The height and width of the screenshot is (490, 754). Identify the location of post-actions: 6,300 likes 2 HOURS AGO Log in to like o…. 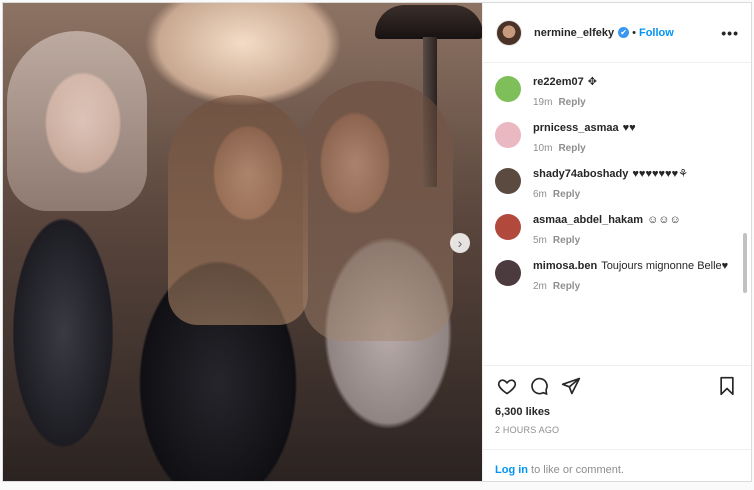
(617, 423).